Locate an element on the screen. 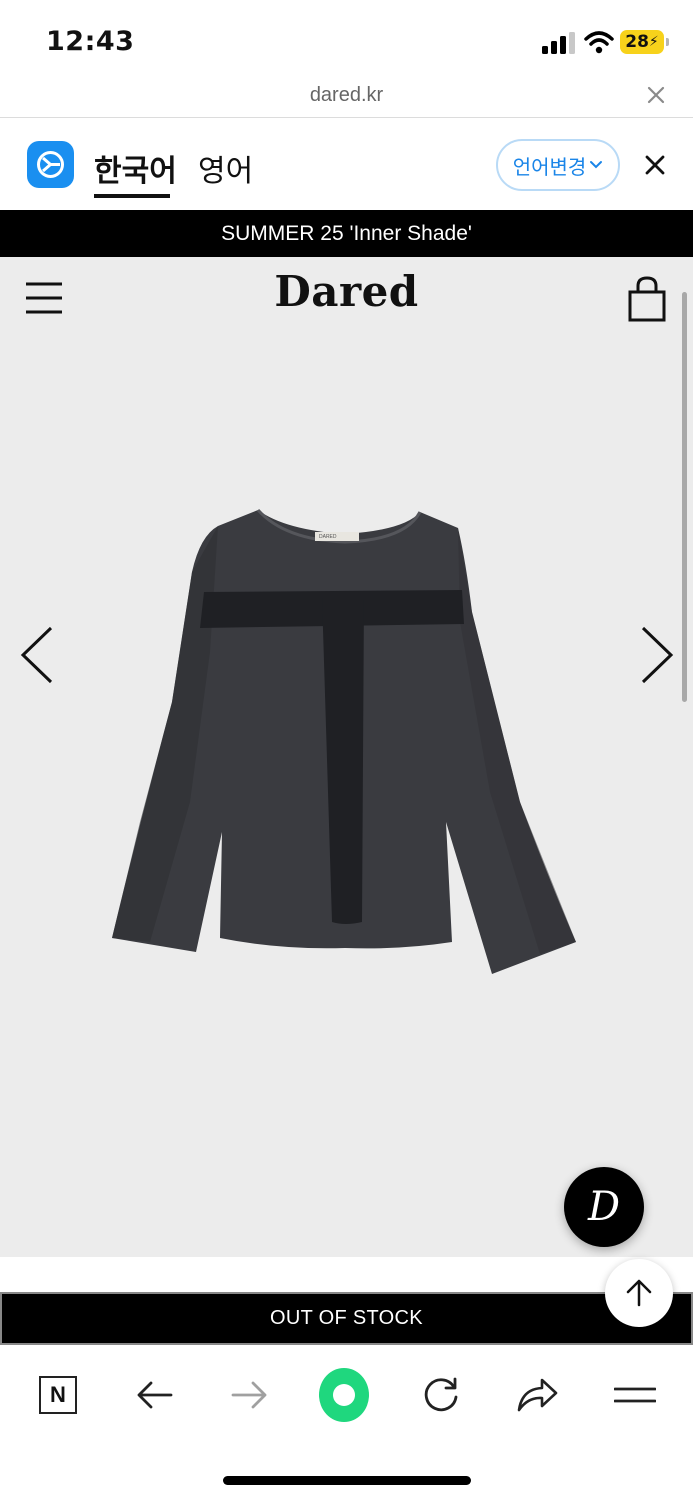 Image resolution: width=693 pixels, height=1500 pixels. refresh-button is located at coordinates (441, 1395).